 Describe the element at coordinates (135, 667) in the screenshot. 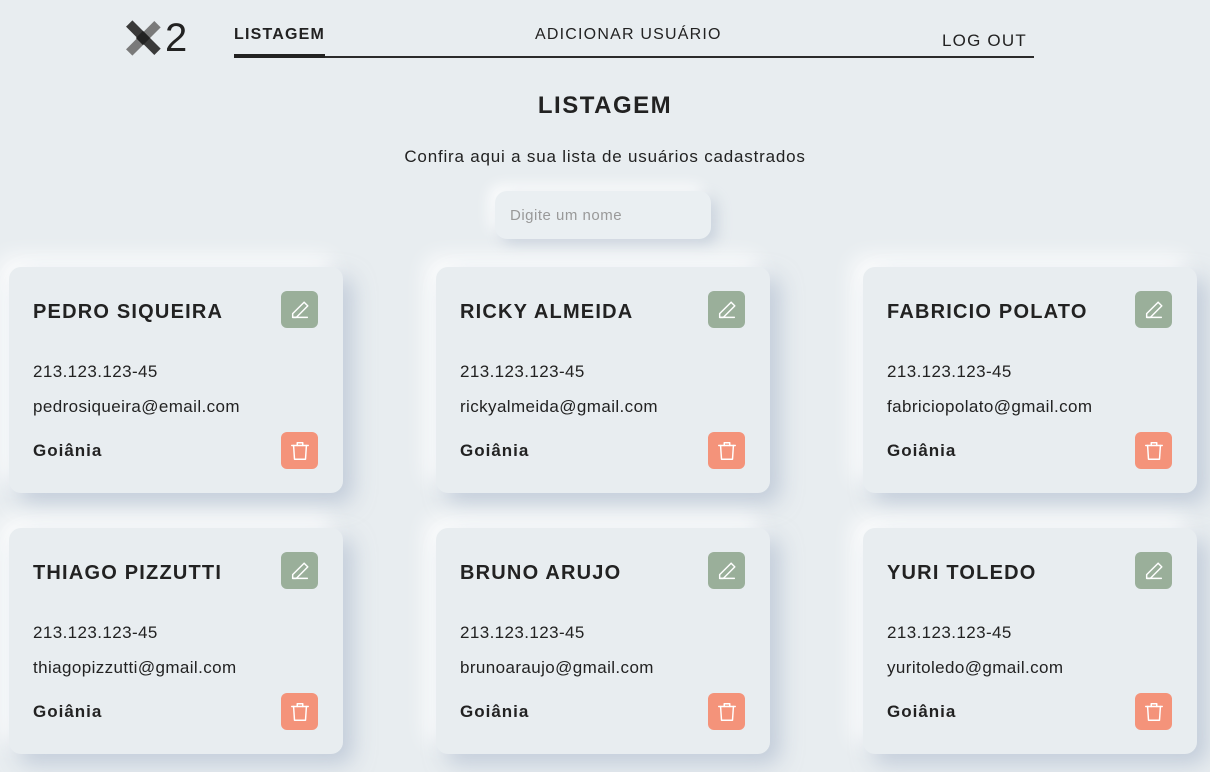

I see `user-email: thiagopizzutti@gmail.com` at that location.